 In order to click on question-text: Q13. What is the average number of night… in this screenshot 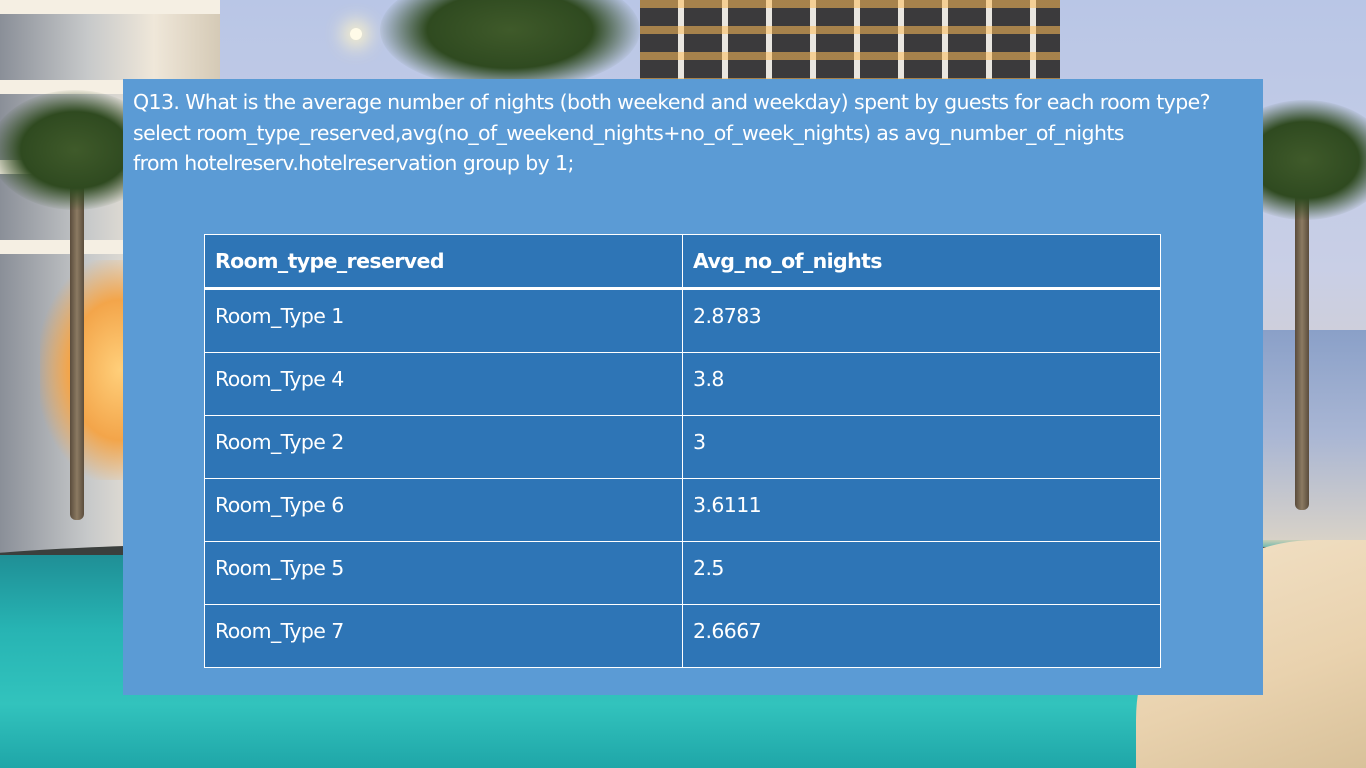, I will do `click(672, 102)`.